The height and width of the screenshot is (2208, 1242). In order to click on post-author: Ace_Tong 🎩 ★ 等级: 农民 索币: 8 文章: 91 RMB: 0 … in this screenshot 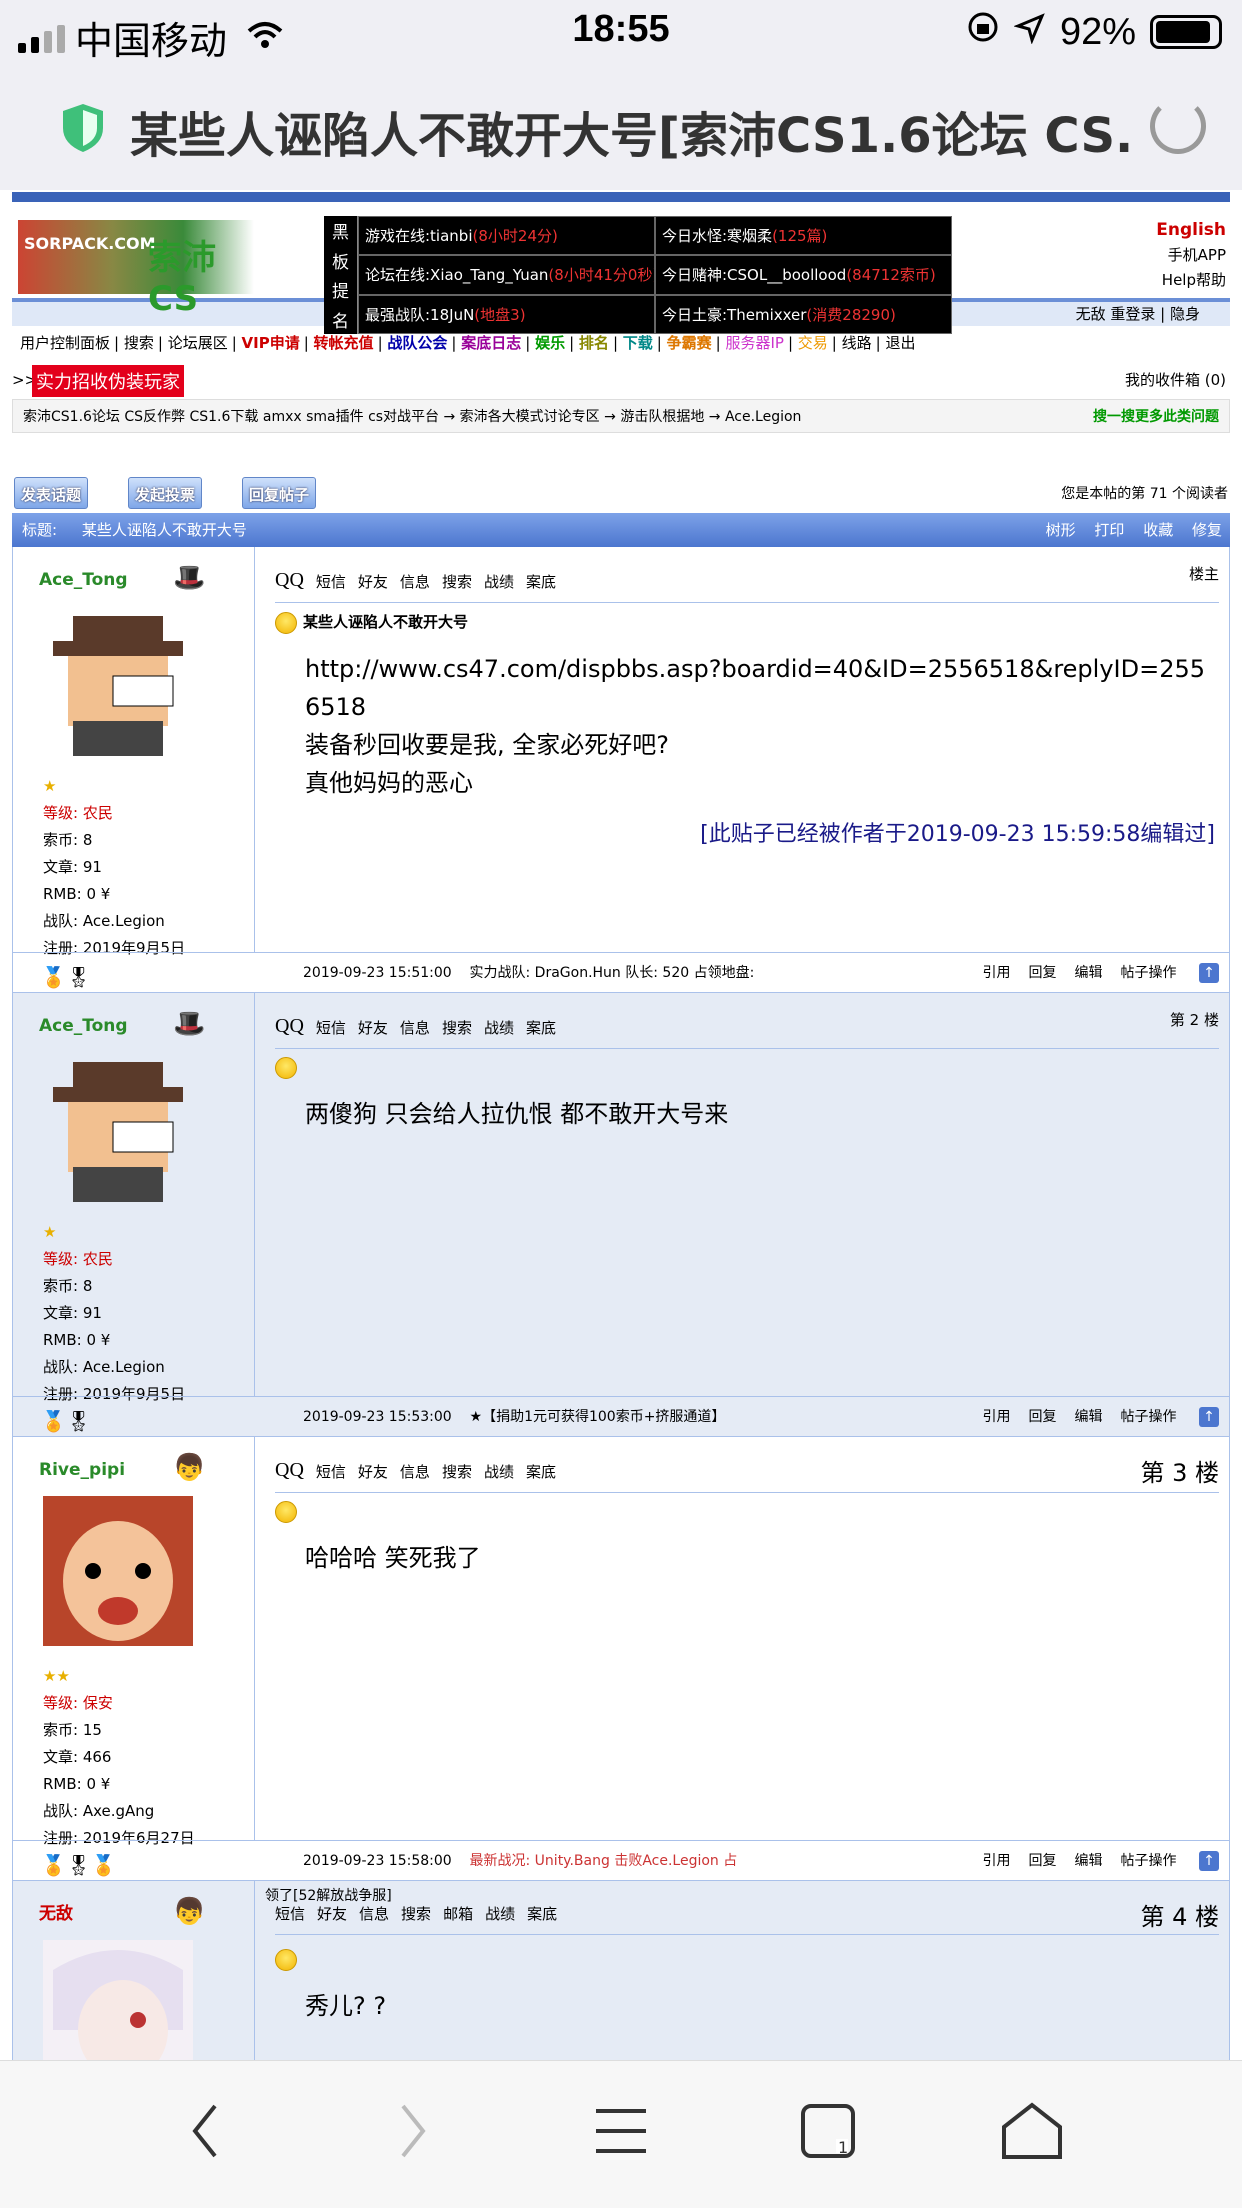, I will do `click(134, 752)`.